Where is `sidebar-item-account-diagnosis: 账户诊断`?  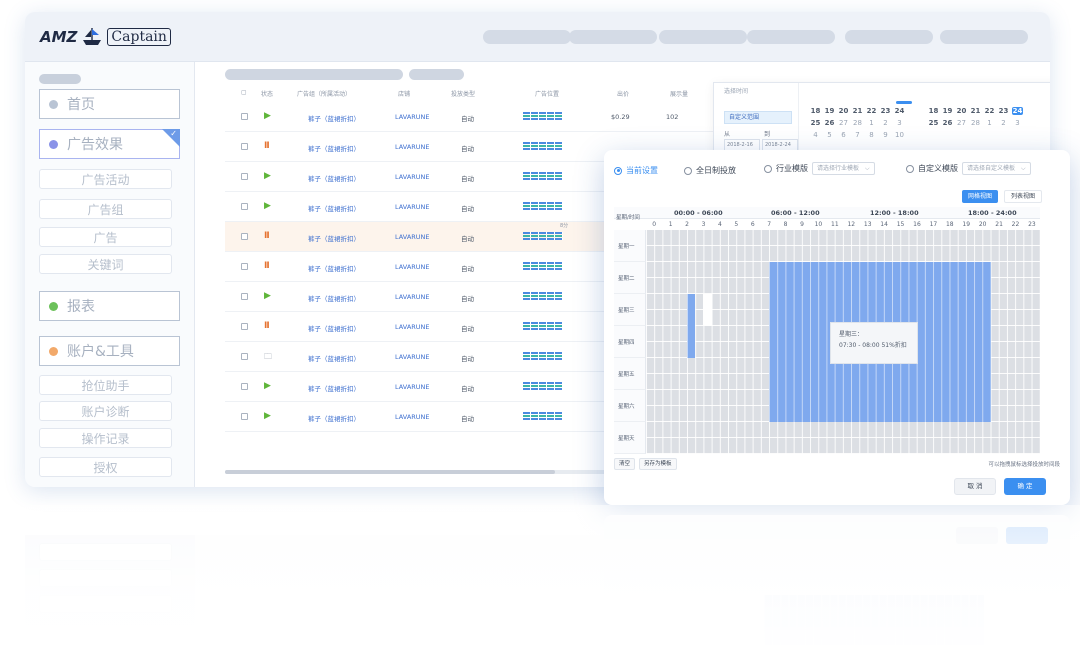
sidebar-item-account-diagnosis: 账户诊断 is located at coordinates (105, 411).